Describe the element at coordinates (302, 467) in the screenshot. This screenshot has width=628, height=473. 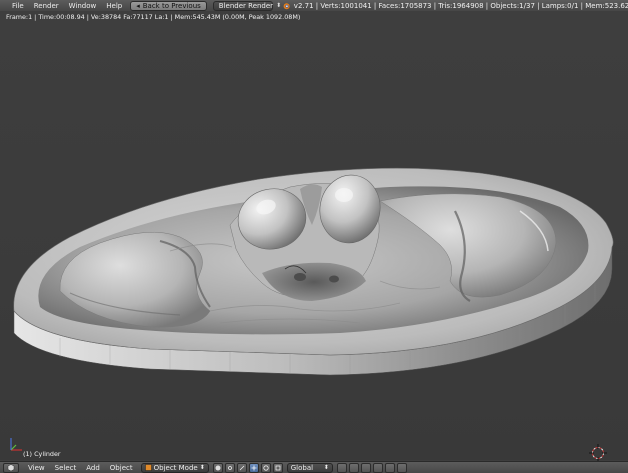
I see `orientation-label: Global` at that location.